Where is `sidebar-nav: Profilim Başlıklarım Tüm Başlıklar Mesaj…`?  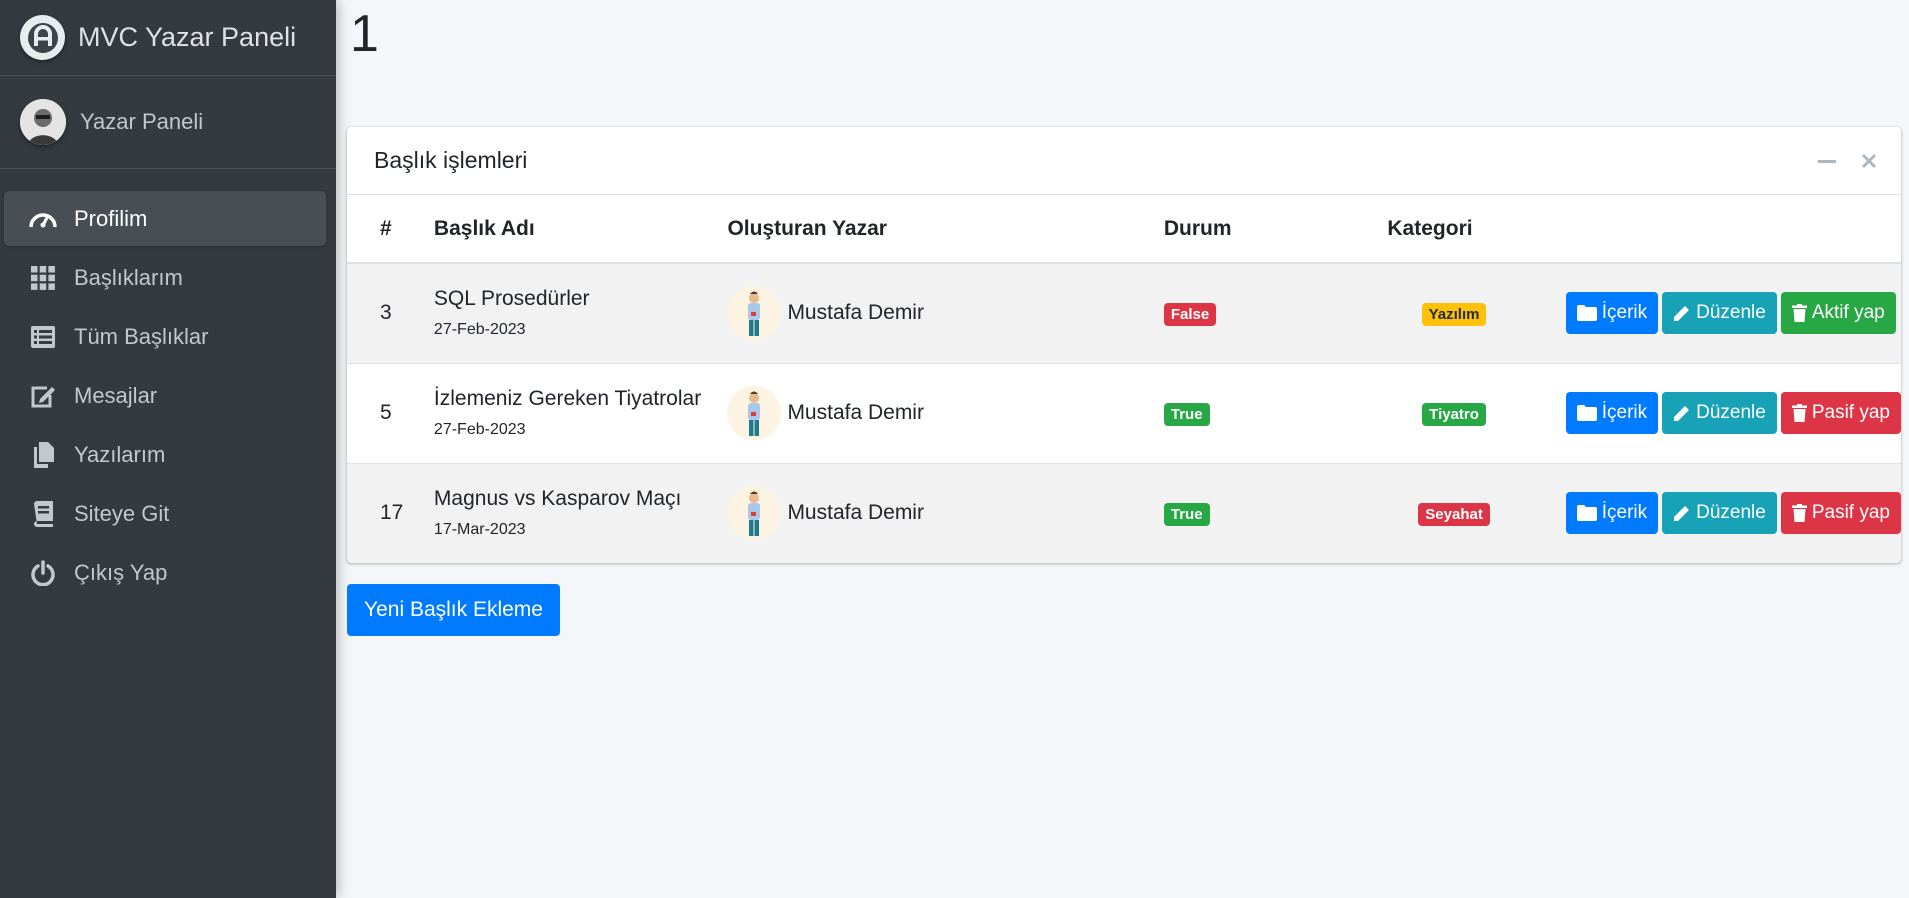
sidebar-nav: Profilim Başlıklarım Tüm Başlıklar Mesaj… is located at coordinates (168, 384).